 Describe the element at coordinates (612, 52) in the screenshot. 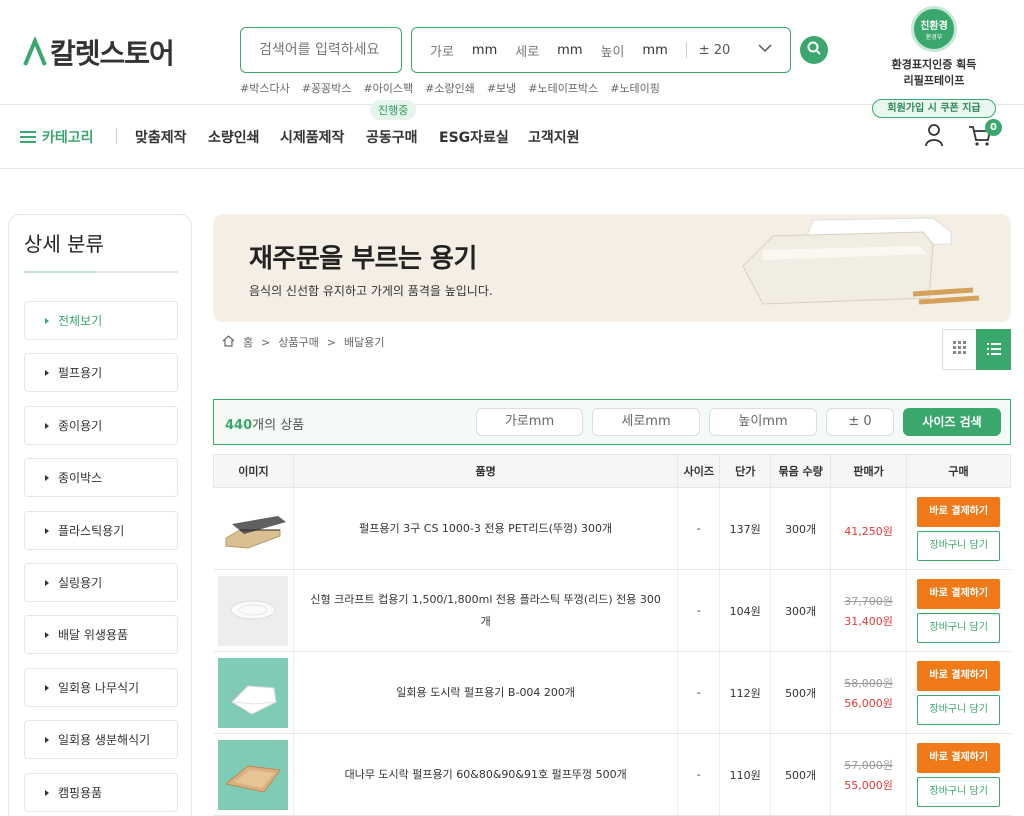

I see `height-label: 높이` at that location.